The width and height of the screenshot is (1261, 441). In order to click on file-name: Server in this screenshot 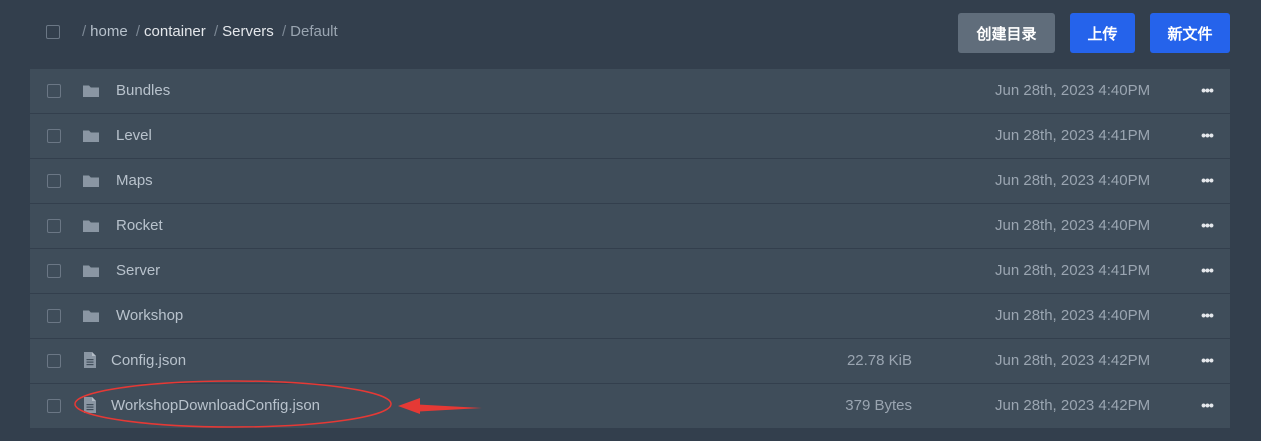, I will do `click(138, 270)`.